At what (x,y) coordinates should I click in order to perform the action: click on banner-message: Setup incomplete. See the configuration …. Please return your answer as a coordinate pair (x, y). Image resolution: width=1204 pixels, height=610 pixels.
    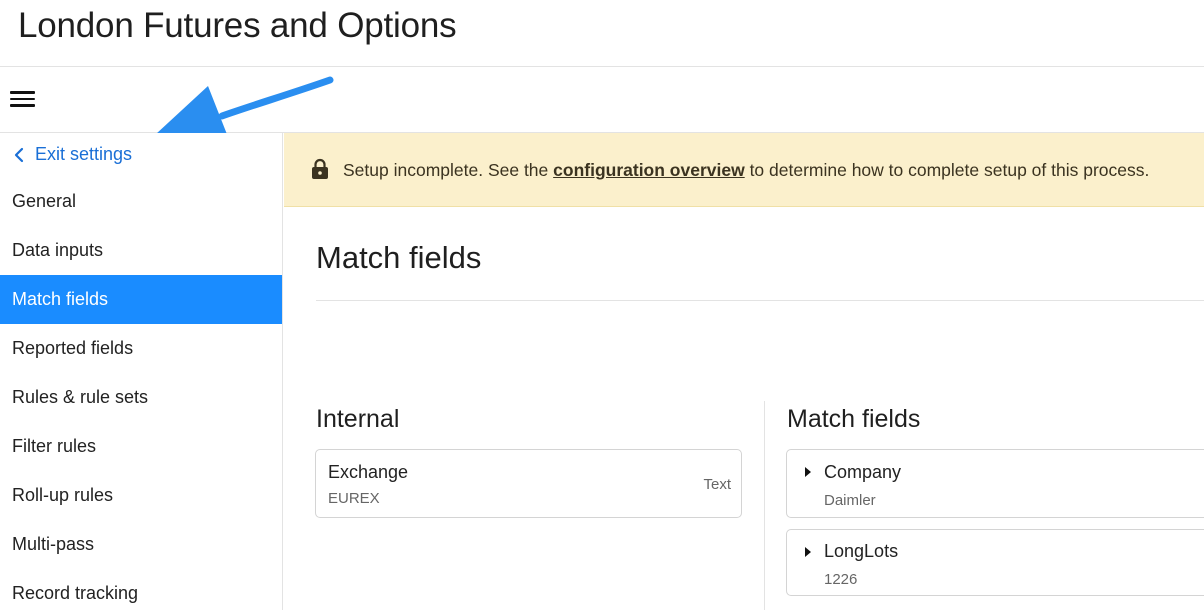
    Looking at the image, I should click on (746, 170).